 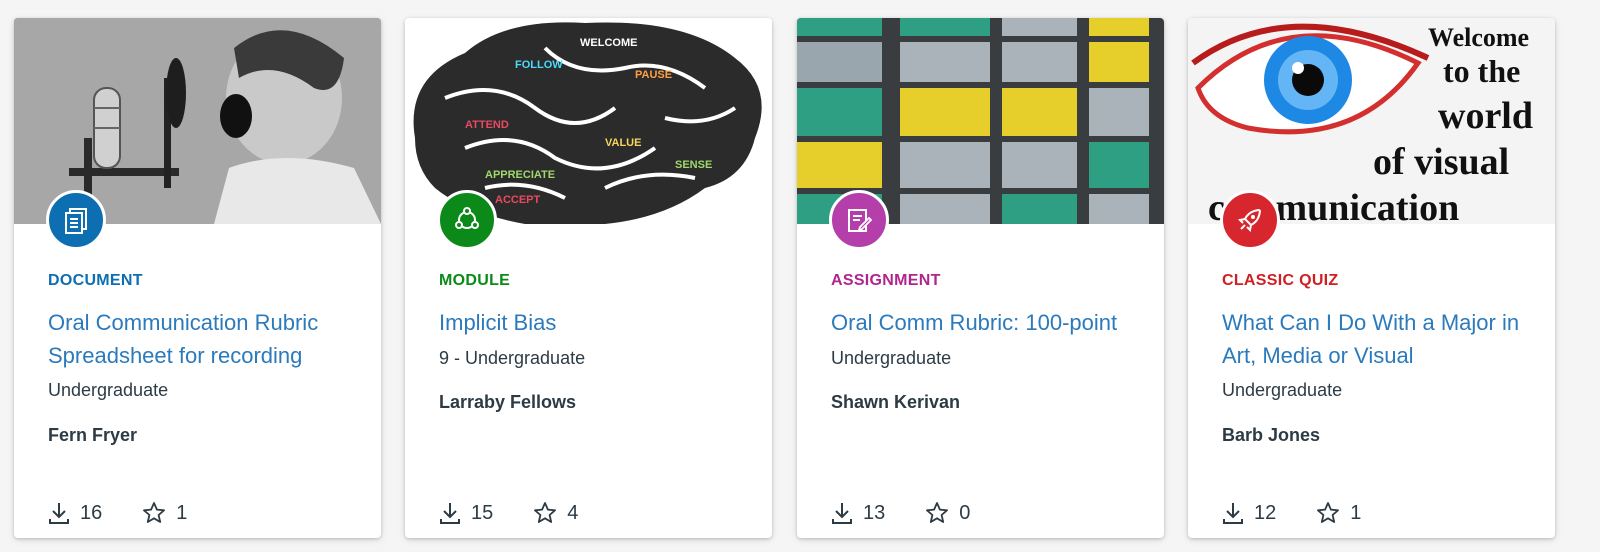 What do you see at coordinates (518, 200) in the screenshot?
I see `svg-text: ACCEPT` at bounding box center [518, 200].